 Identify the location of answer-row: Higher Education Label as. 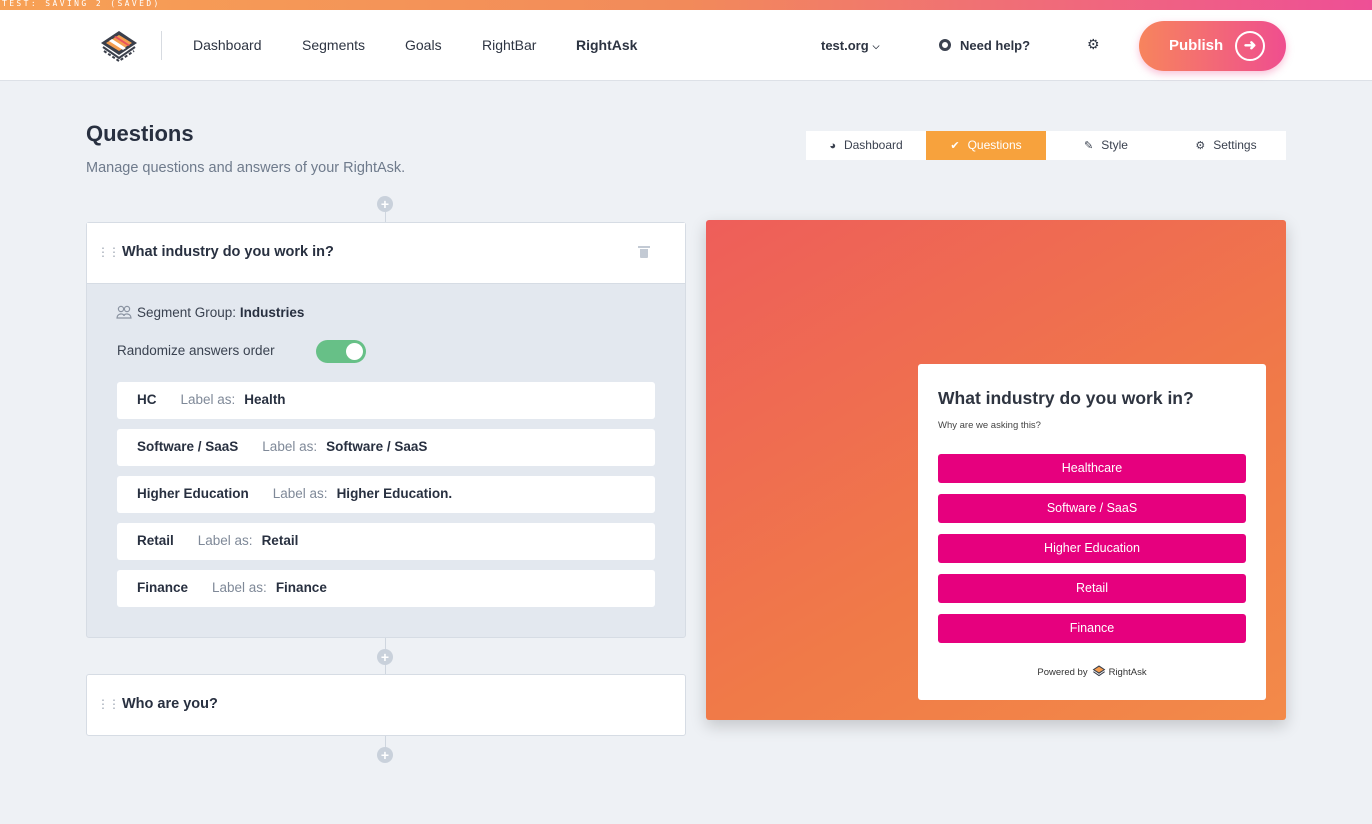
(386, 494).